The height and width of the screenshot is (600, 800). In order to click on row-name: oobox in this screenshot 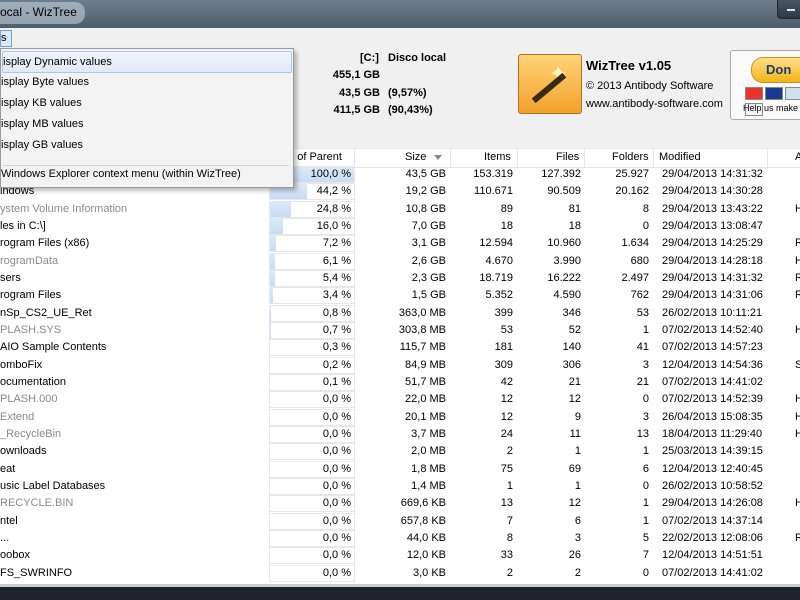, I will do `click(15, 555)`.